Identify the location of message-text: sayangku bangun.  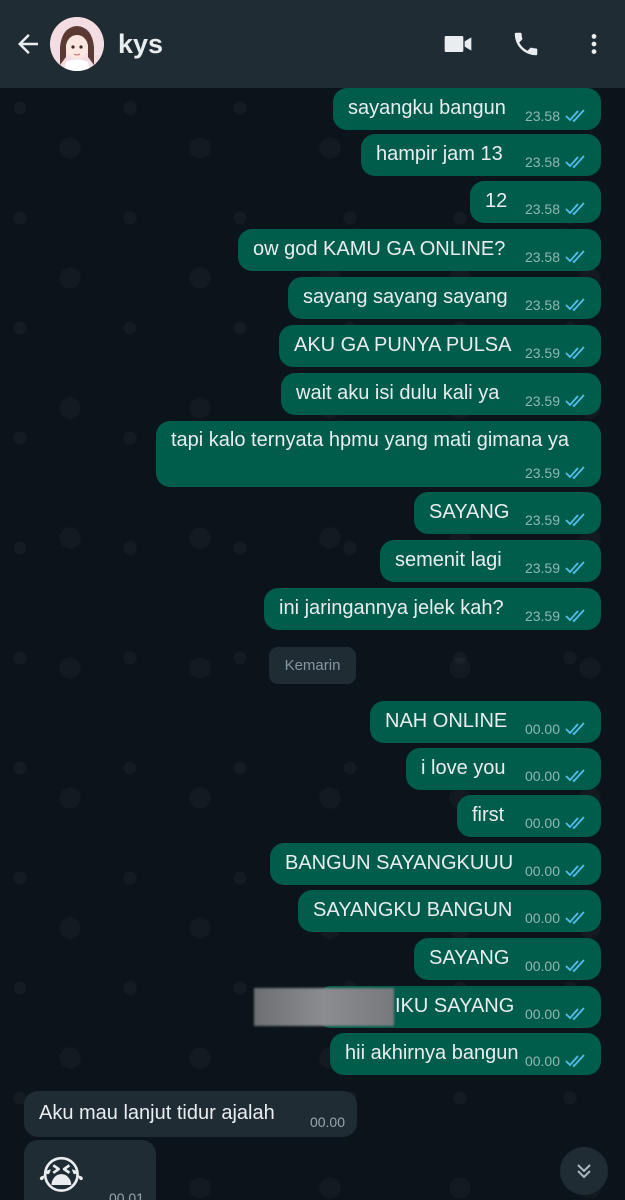
(427, 108).